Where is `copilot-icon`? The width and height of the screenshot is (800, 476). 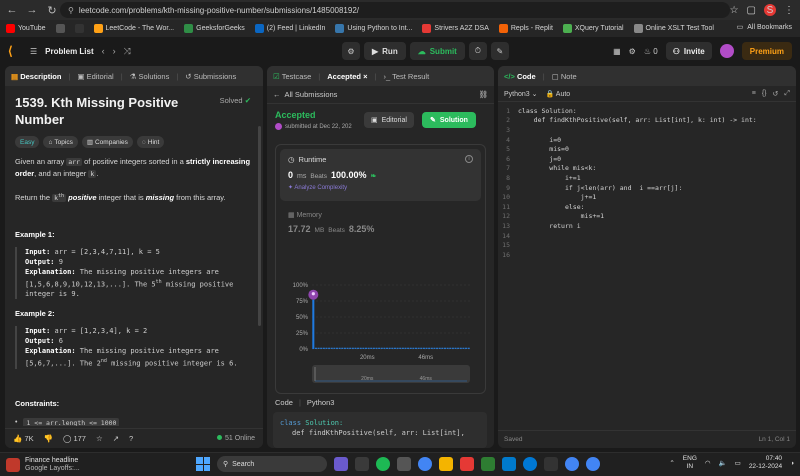 copilot-icon is located at coordinates (341, 464).